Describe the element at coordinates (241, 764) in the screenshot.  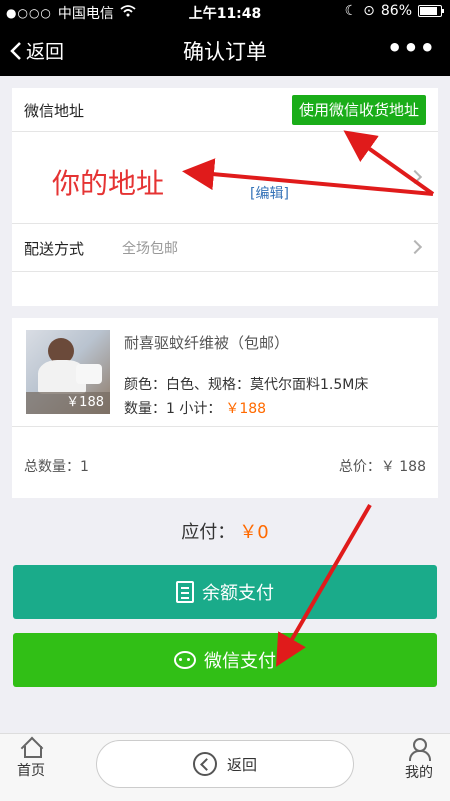
I see `bottom-back-label: 返回` at that location.